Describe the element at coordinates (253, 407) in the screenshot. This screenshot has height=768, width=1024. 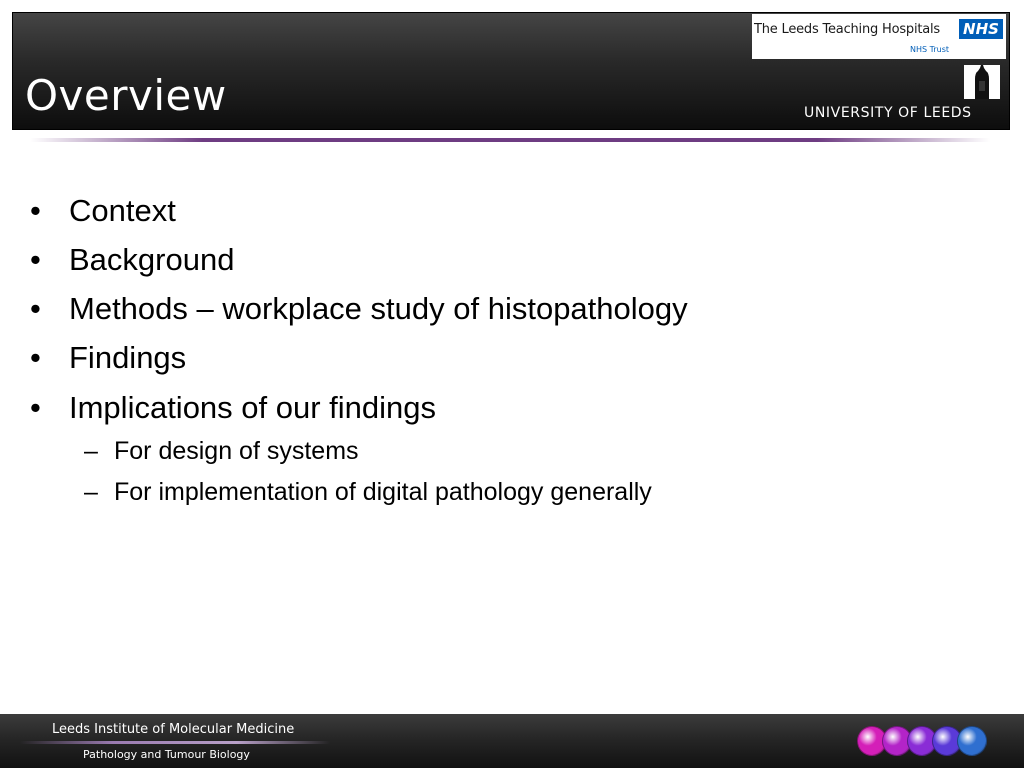
I see `bullet-text: Implications of our findings` at that location.